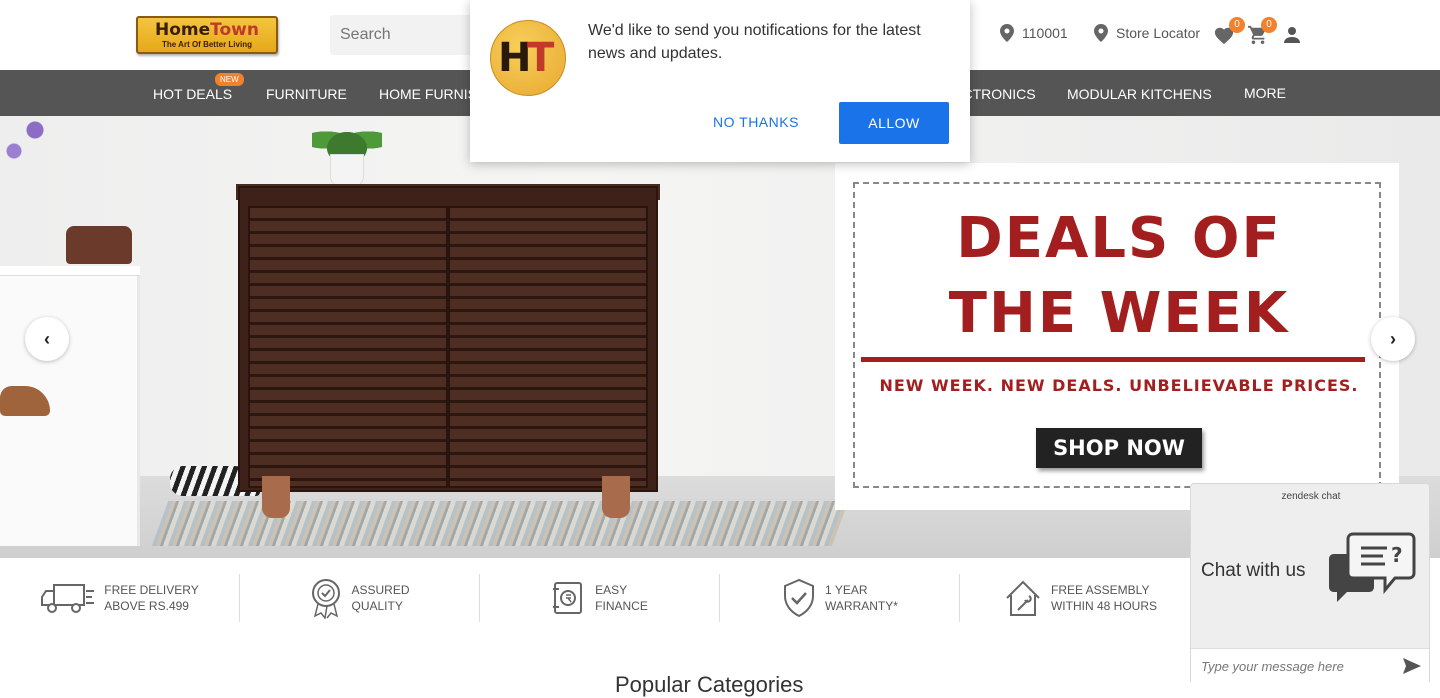 This screenshot has height=698, width=1440. What do you see at coordinates (1372, 567) in the screenshot?
I see `chat-bubbles-icon: ?` at bounding box center [1372, 567].